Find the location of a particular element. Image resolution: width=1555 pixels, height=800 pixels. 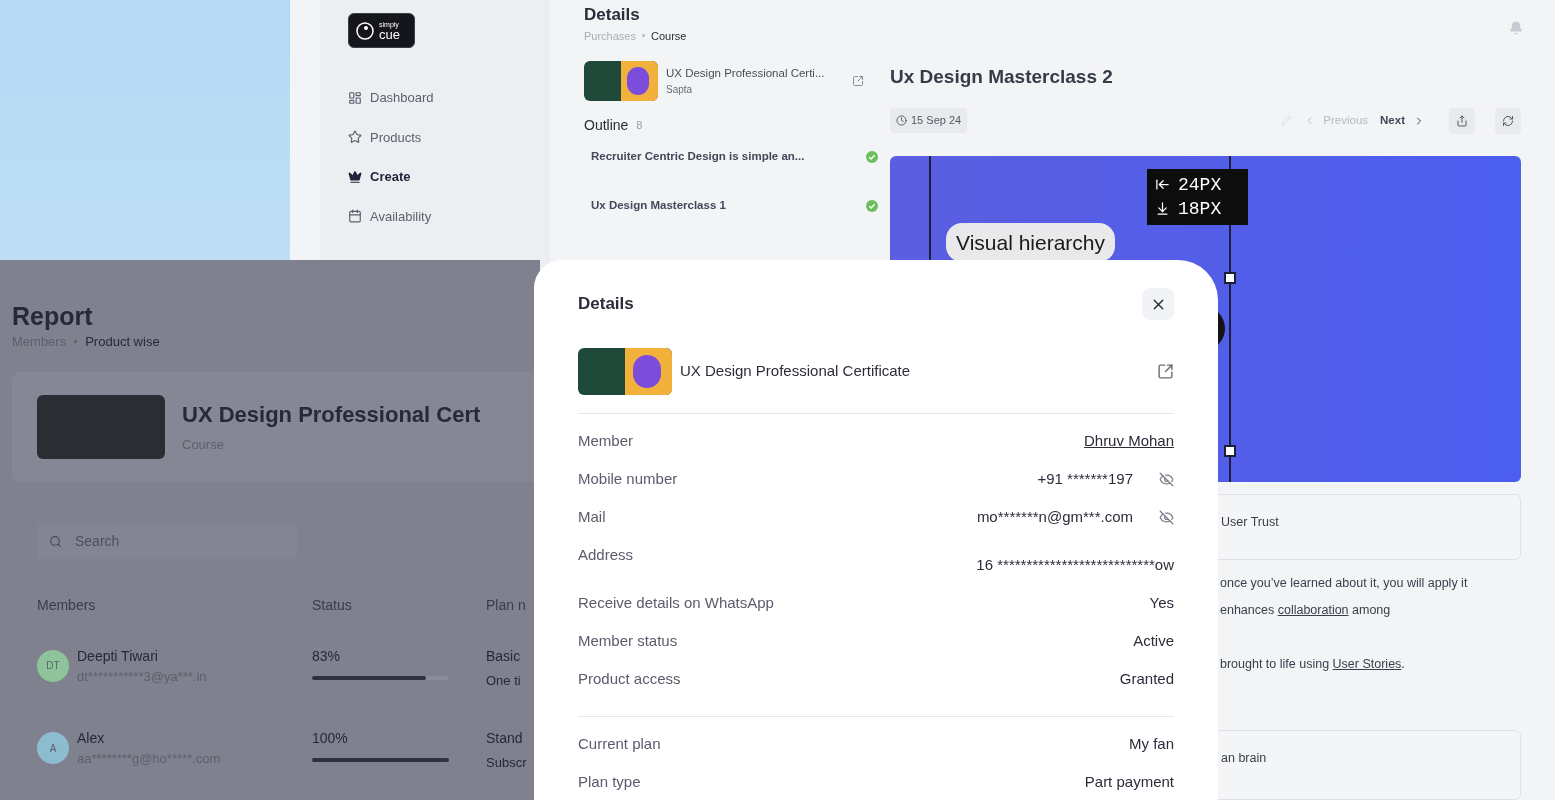

lesson-text: enhances collaboration among is located at coordinates (1306, 610).